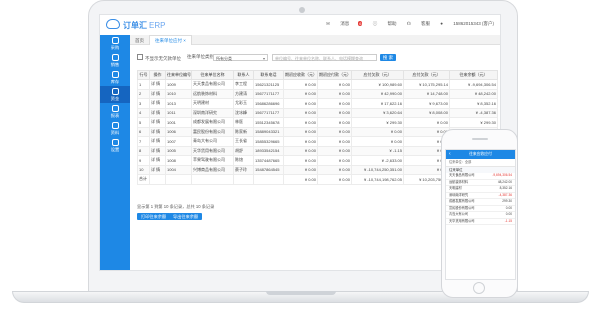  I want to click on show-zero-toggle: 不显示无欠款单位, so click(159, 57).